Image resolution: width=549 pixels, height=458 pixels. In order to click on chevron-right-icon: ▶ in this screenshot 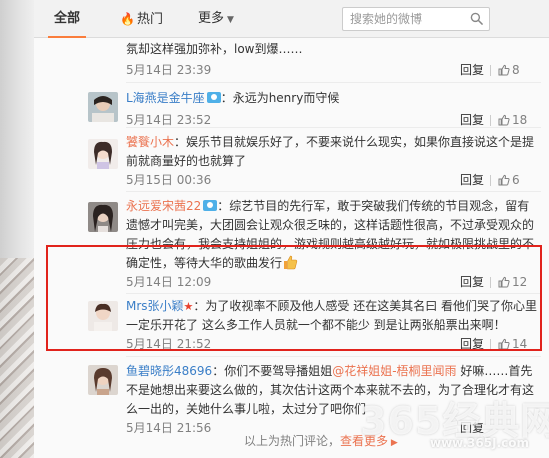, I will do `click(393, 443)`.